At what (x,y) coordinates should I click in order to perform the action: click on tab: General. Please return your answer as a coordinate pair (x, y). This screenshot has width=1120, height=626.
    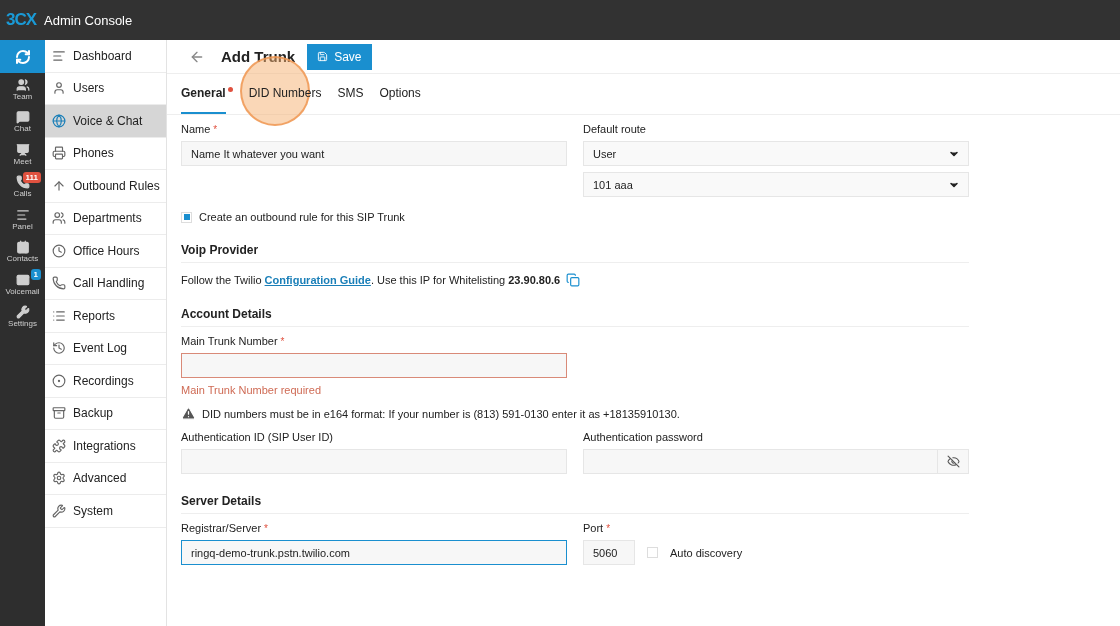
    Looking at the image, I should click on (203, 94).